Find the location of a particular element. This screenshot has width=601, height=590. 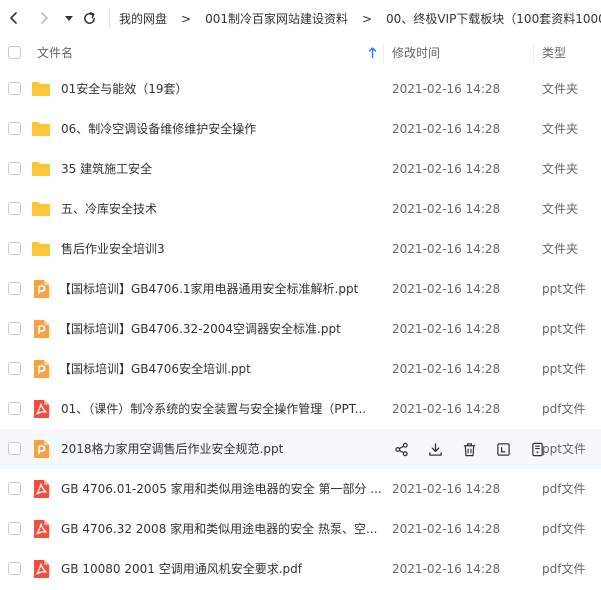

select-all-checkbox is located at coordinates (14, 52).